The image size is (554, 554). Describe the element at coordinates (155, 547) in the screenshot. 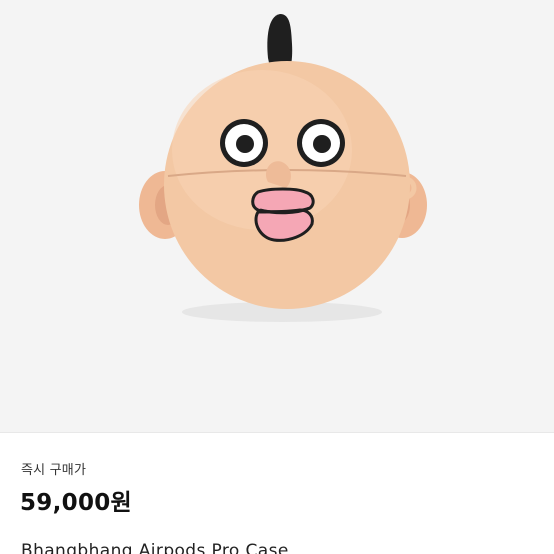

I see `product-title: Bhangbhang Airpods Pro Case` at that location.